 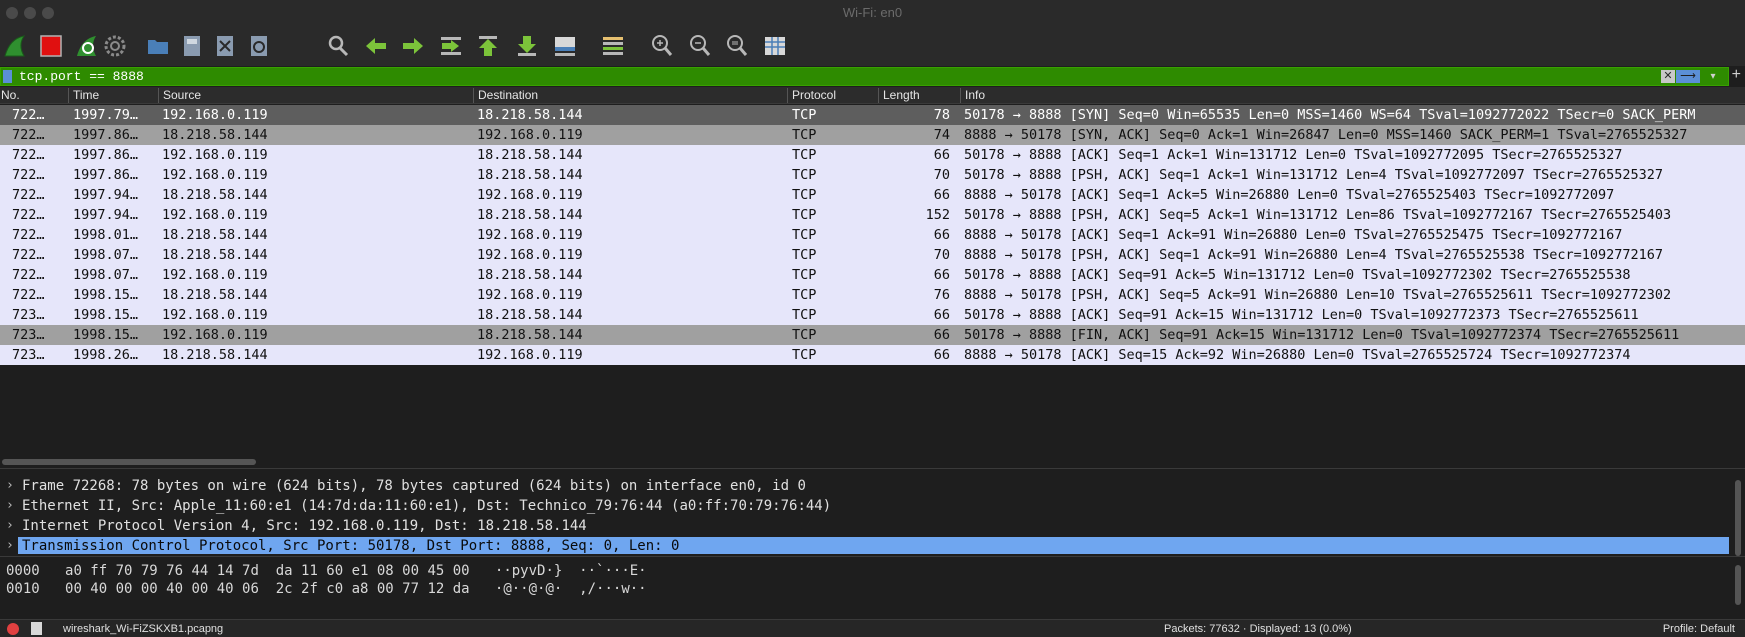 What do you see at coordinates (7, 76) in the screenshot?
I see `bookmark-icon` at bounding box center [7, 76].